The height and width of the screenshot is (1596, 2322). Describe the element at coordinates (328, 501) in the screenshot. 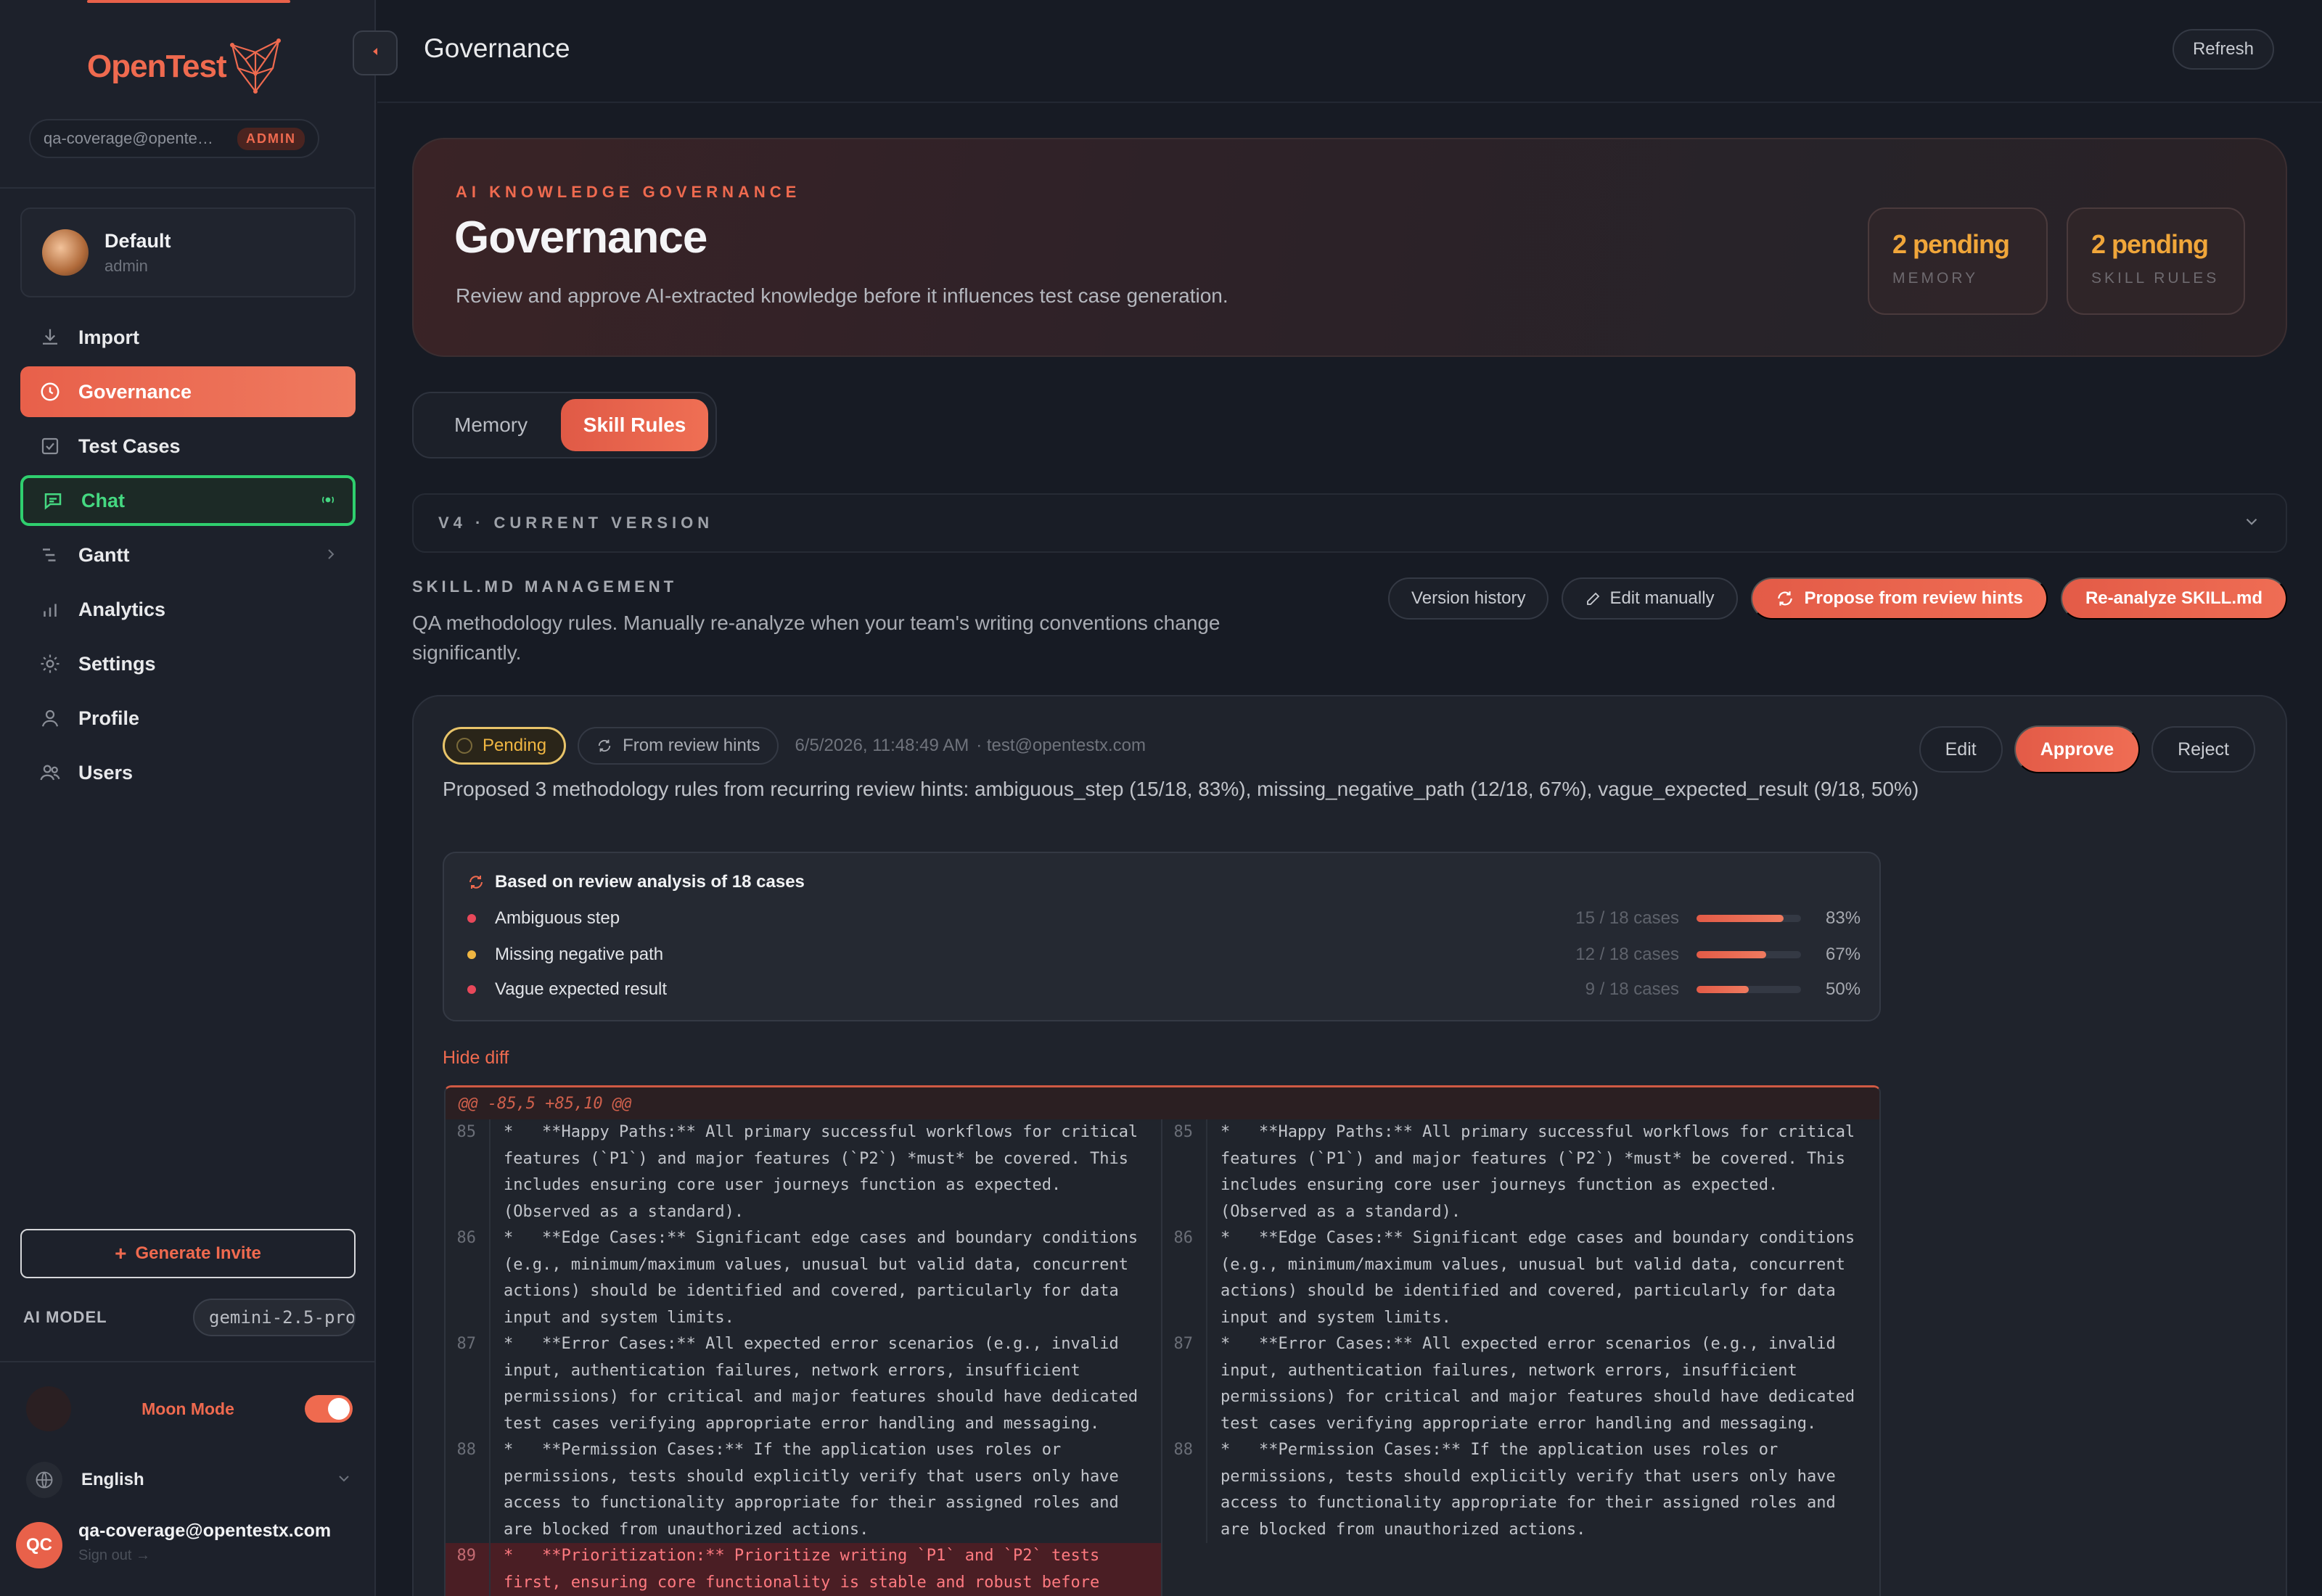

I see `live-indicator-icon` at that location.